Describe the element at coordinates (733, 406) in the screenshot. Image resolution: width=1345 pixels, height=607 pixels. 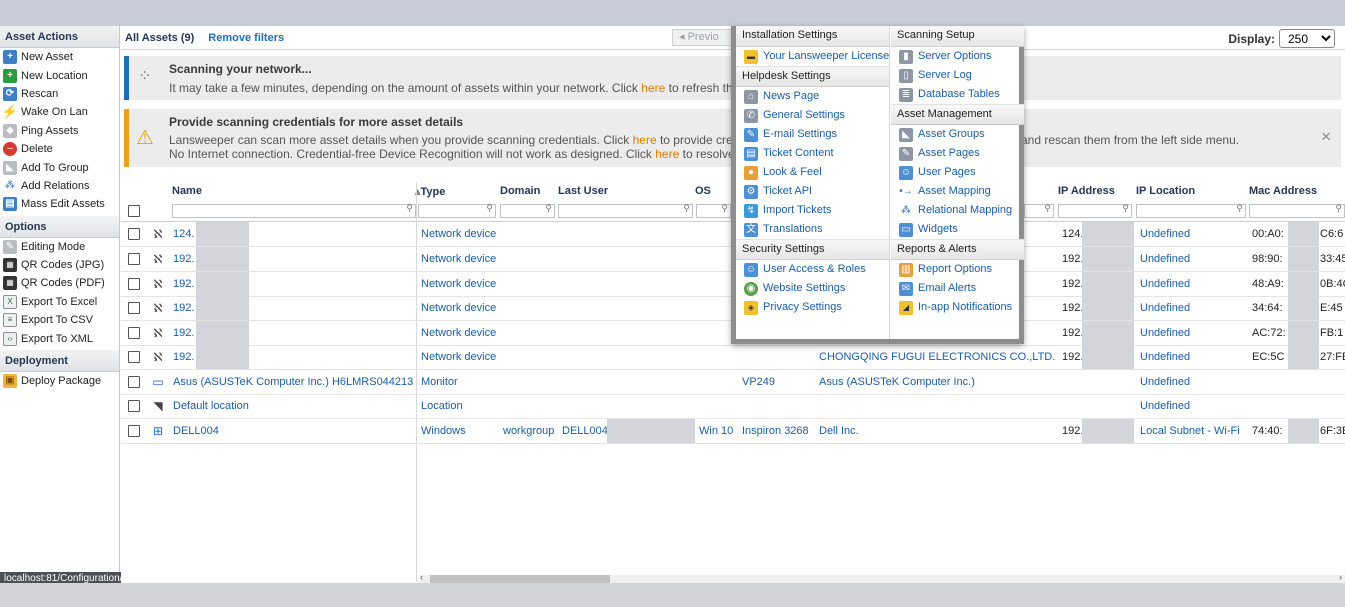
I see `table-row: ◥ Default location Location Undefined` at that location.